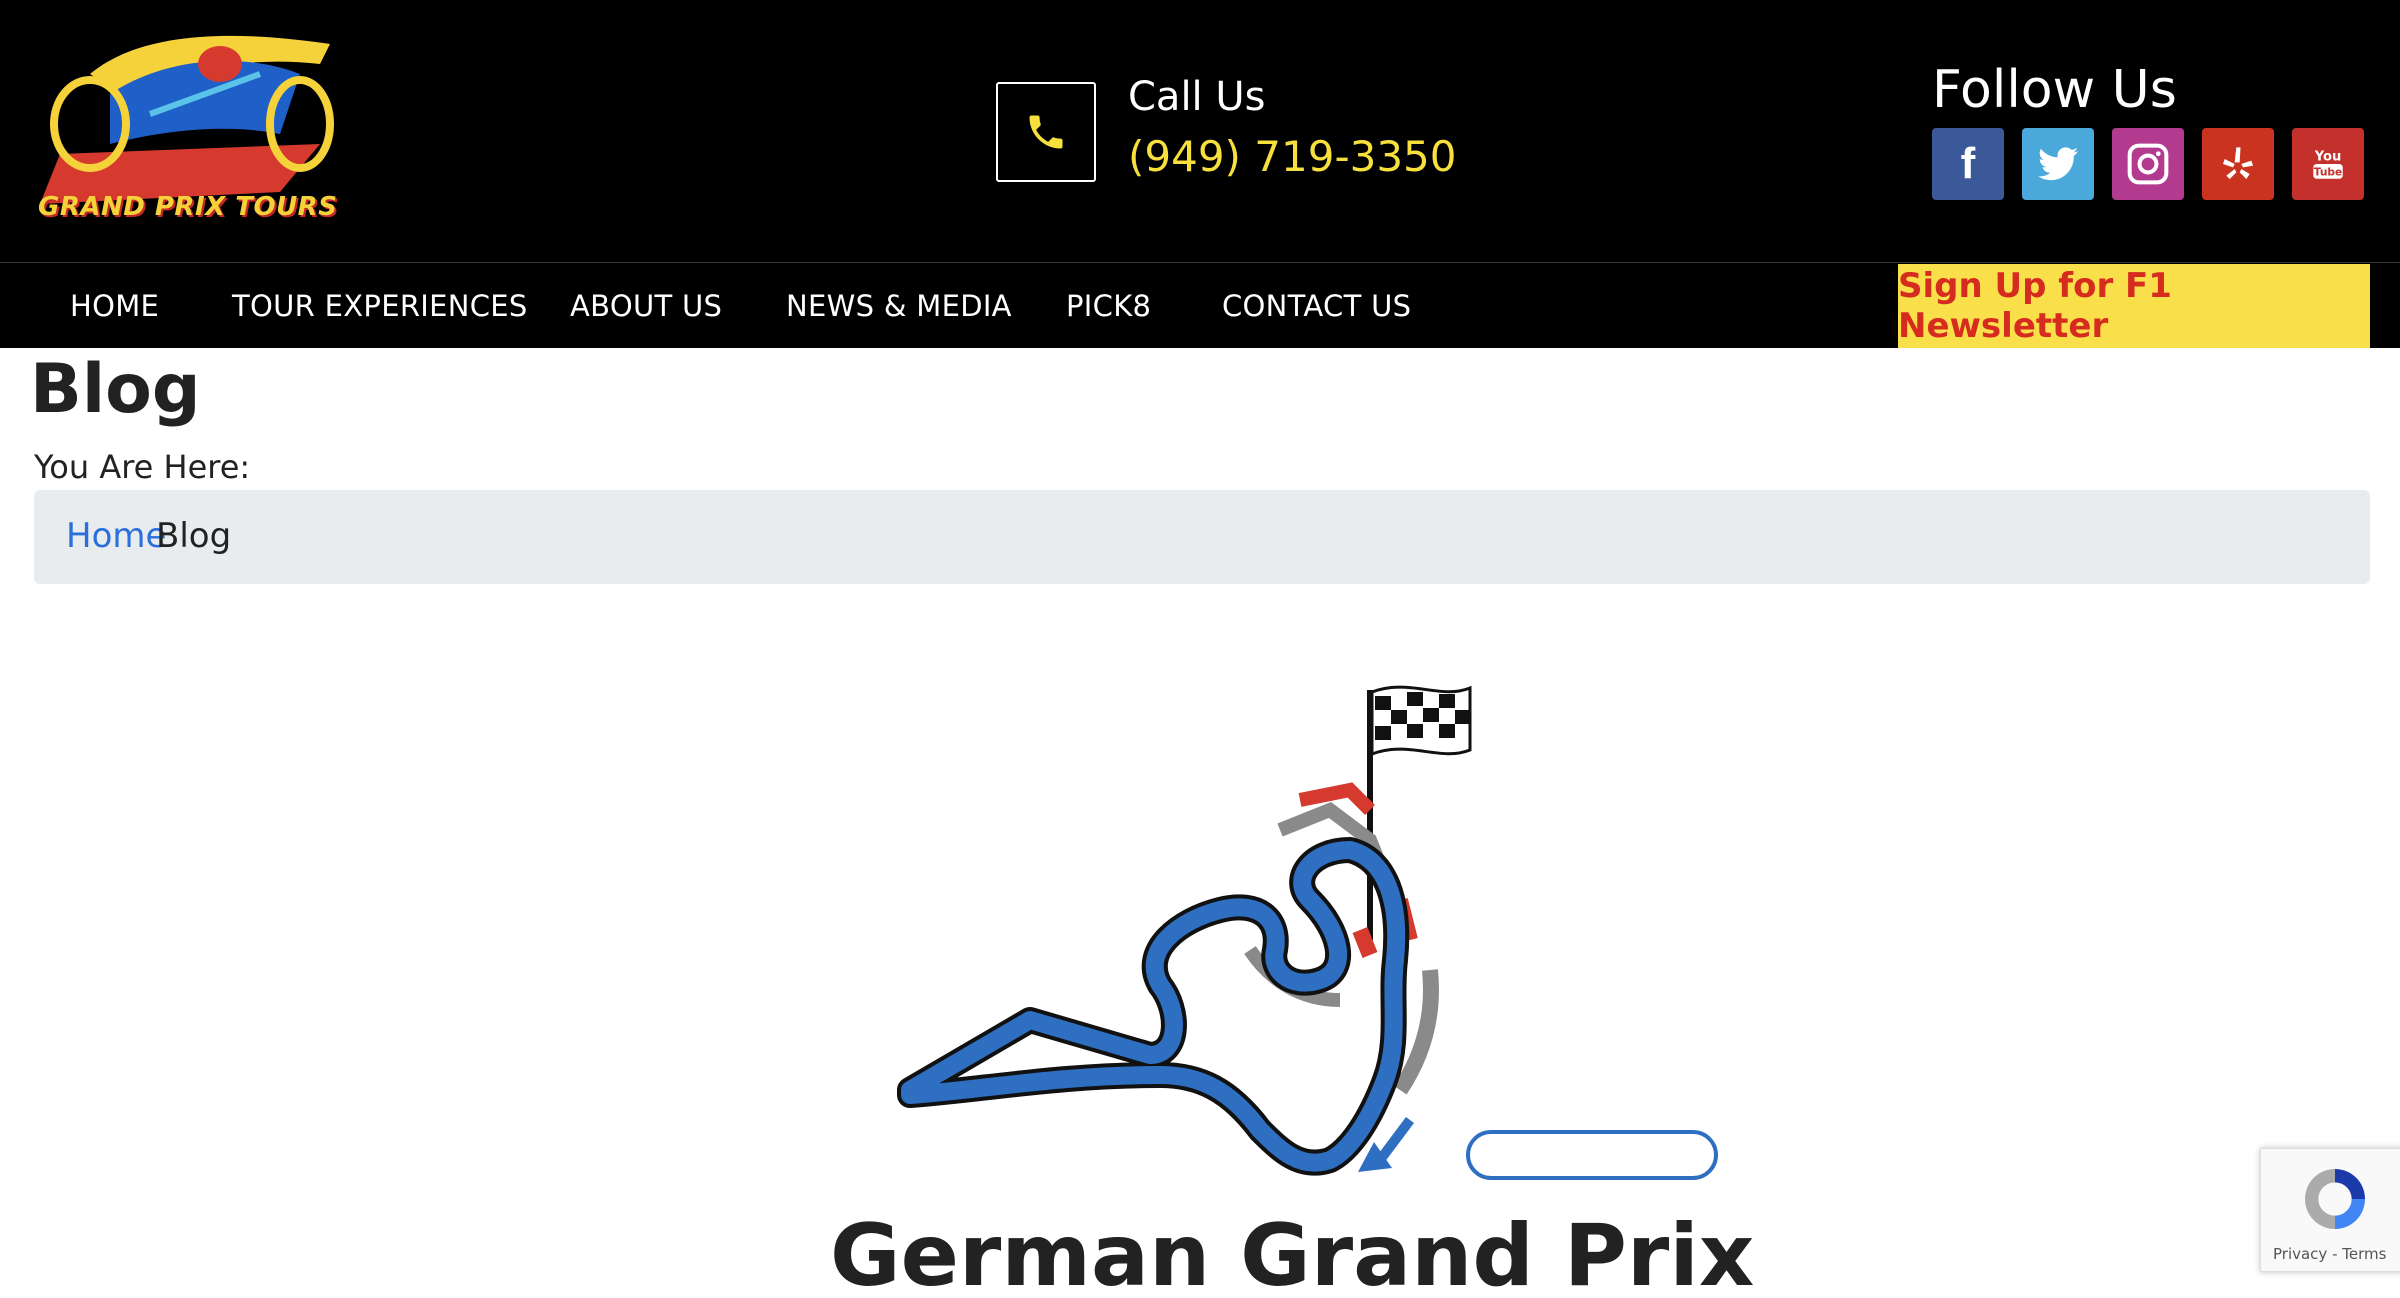 The image size is (2400, 1298). What do you see at coordinates (116, 536) in the screenshot?
I see `breadcrumb-home-link: Home` at bounding box center [116, 536].